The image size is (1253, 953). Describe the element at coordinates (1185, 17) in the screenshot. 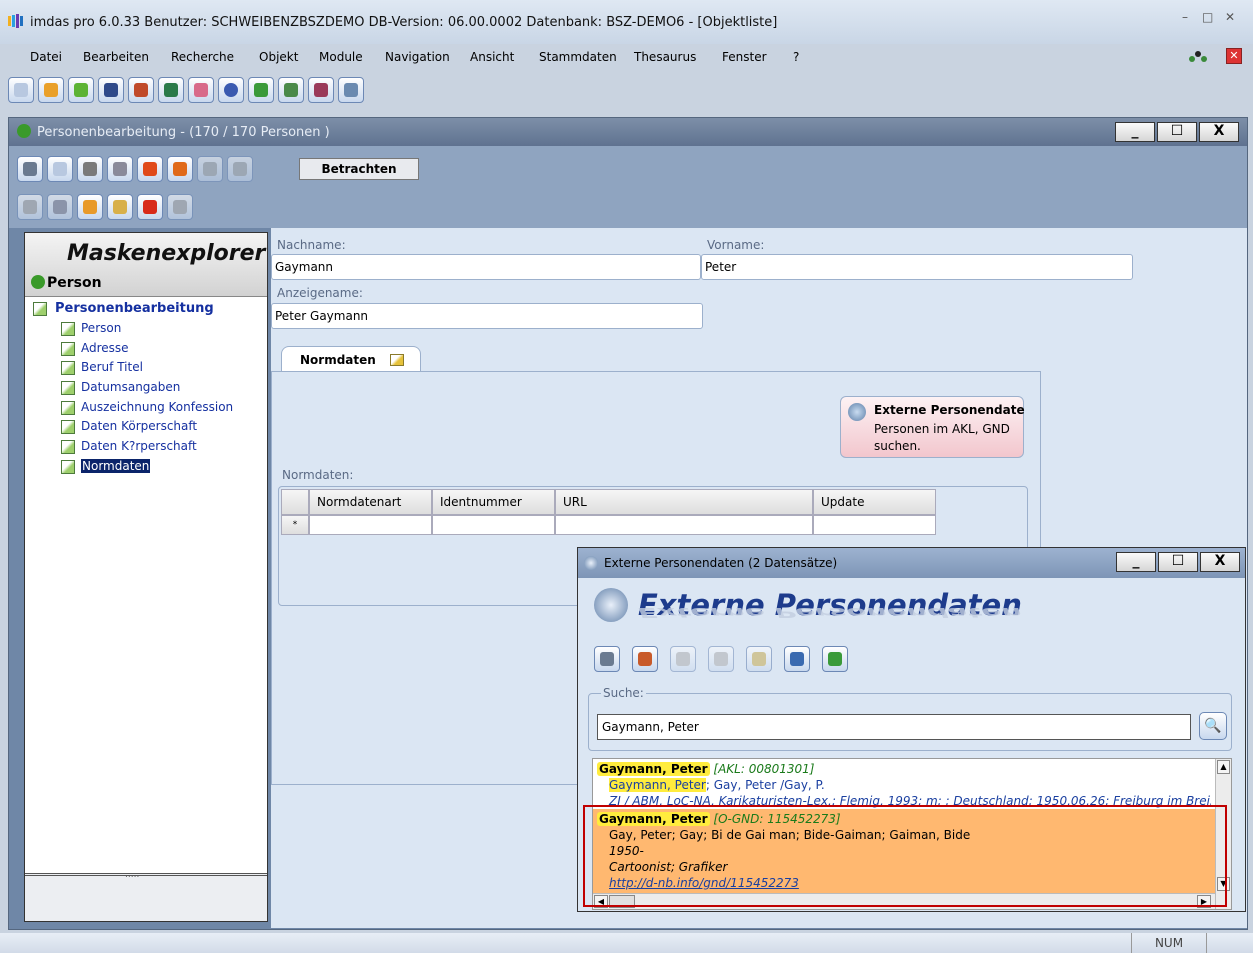

I see `app-minimize-button: –` at that location.